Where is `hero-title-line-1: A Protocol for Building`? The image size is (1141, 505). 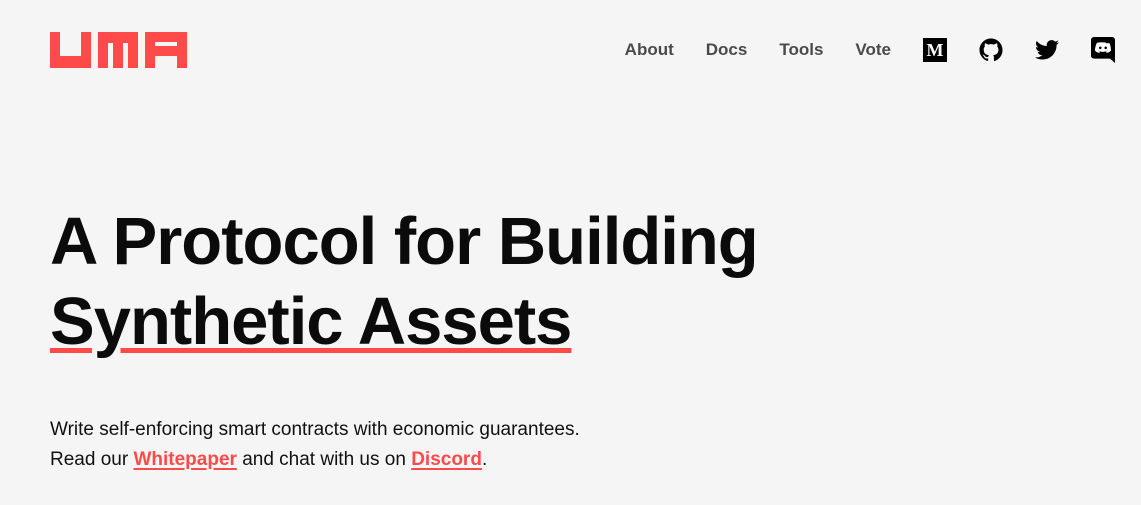
hero-title-line-1: A Protocol for Building is located at coordinates (404, 241).